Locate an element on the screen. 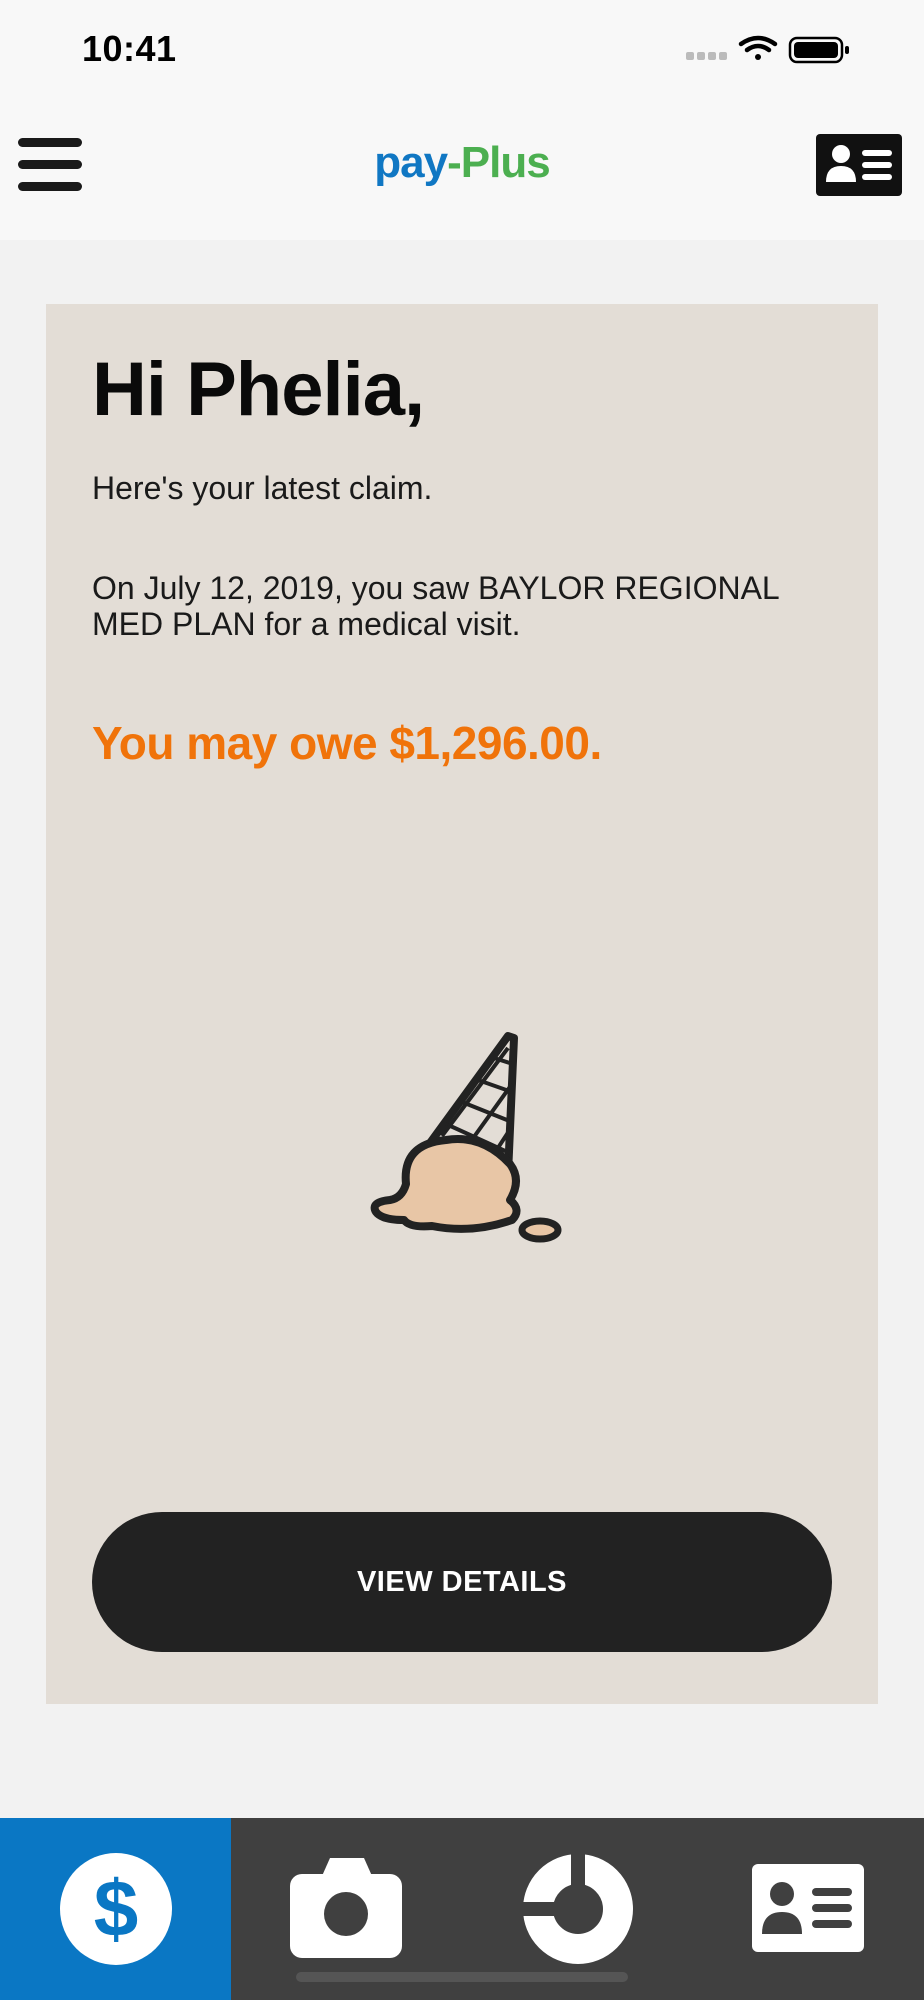  dollar-icon: $ is located at coordinates (116, 1909).